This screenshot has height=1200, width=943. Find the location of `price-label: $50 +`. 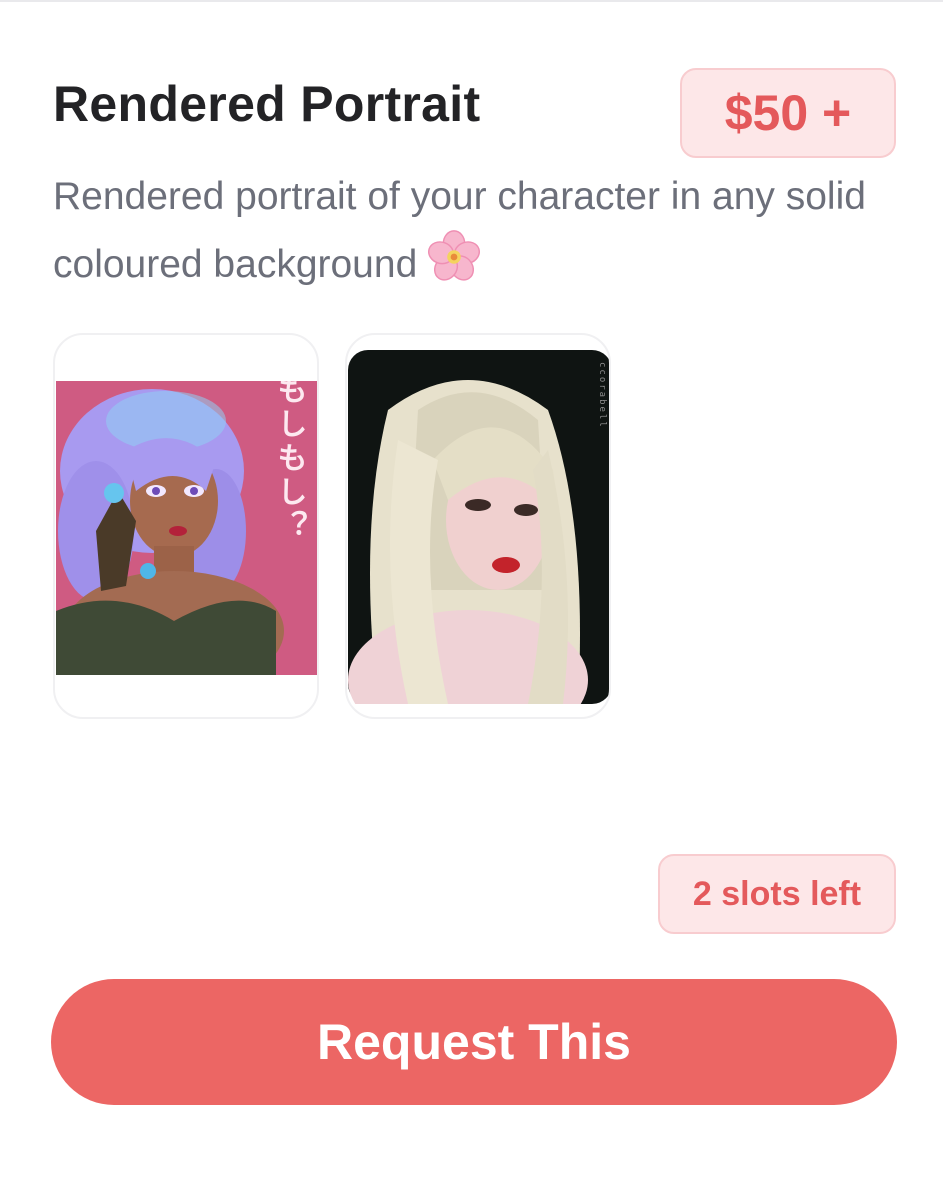

price-label: $50 + is located at coordinates (788, 113).